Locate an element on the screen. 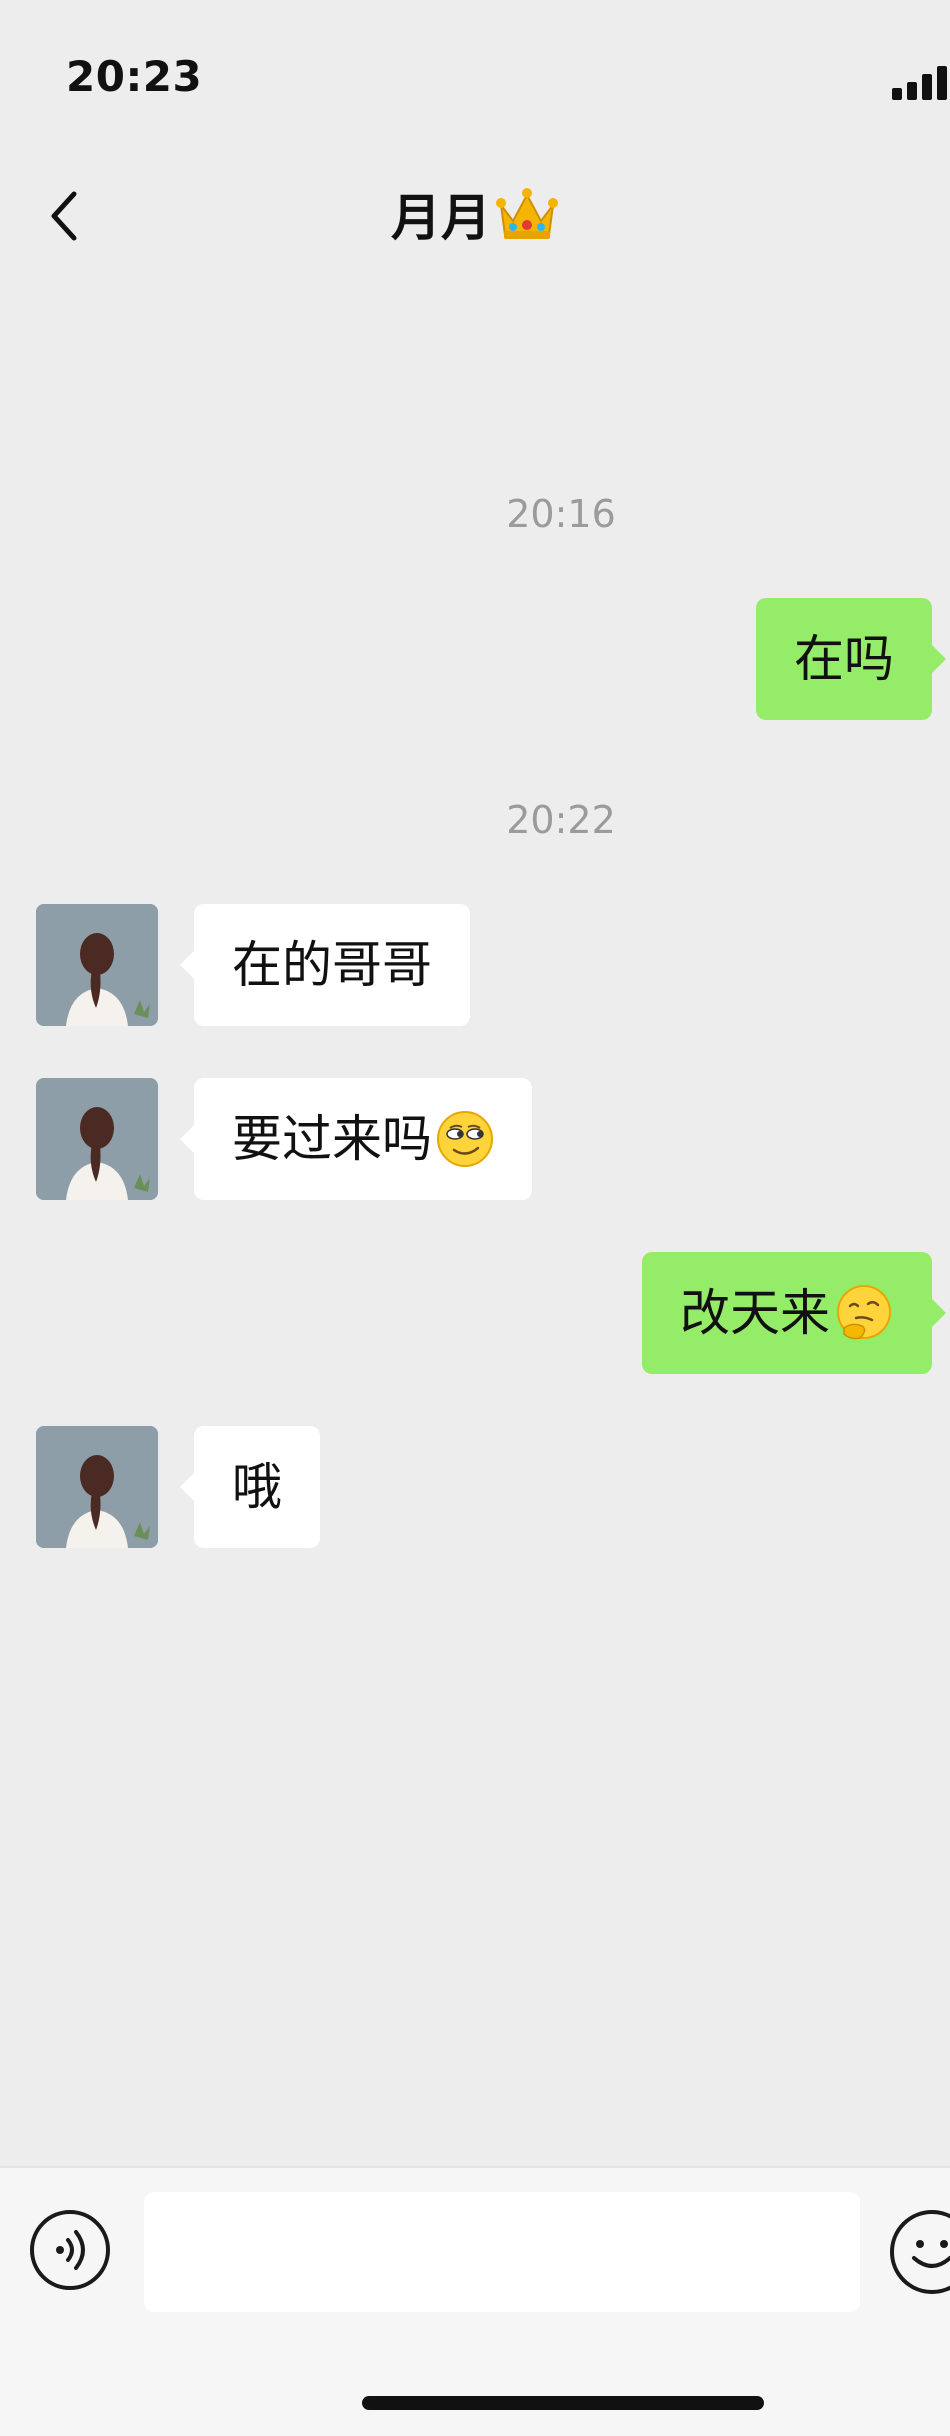 The width and height of the screenshot is (950, 2436). timestamp: 20:22 is located at coordinates (561, 820).